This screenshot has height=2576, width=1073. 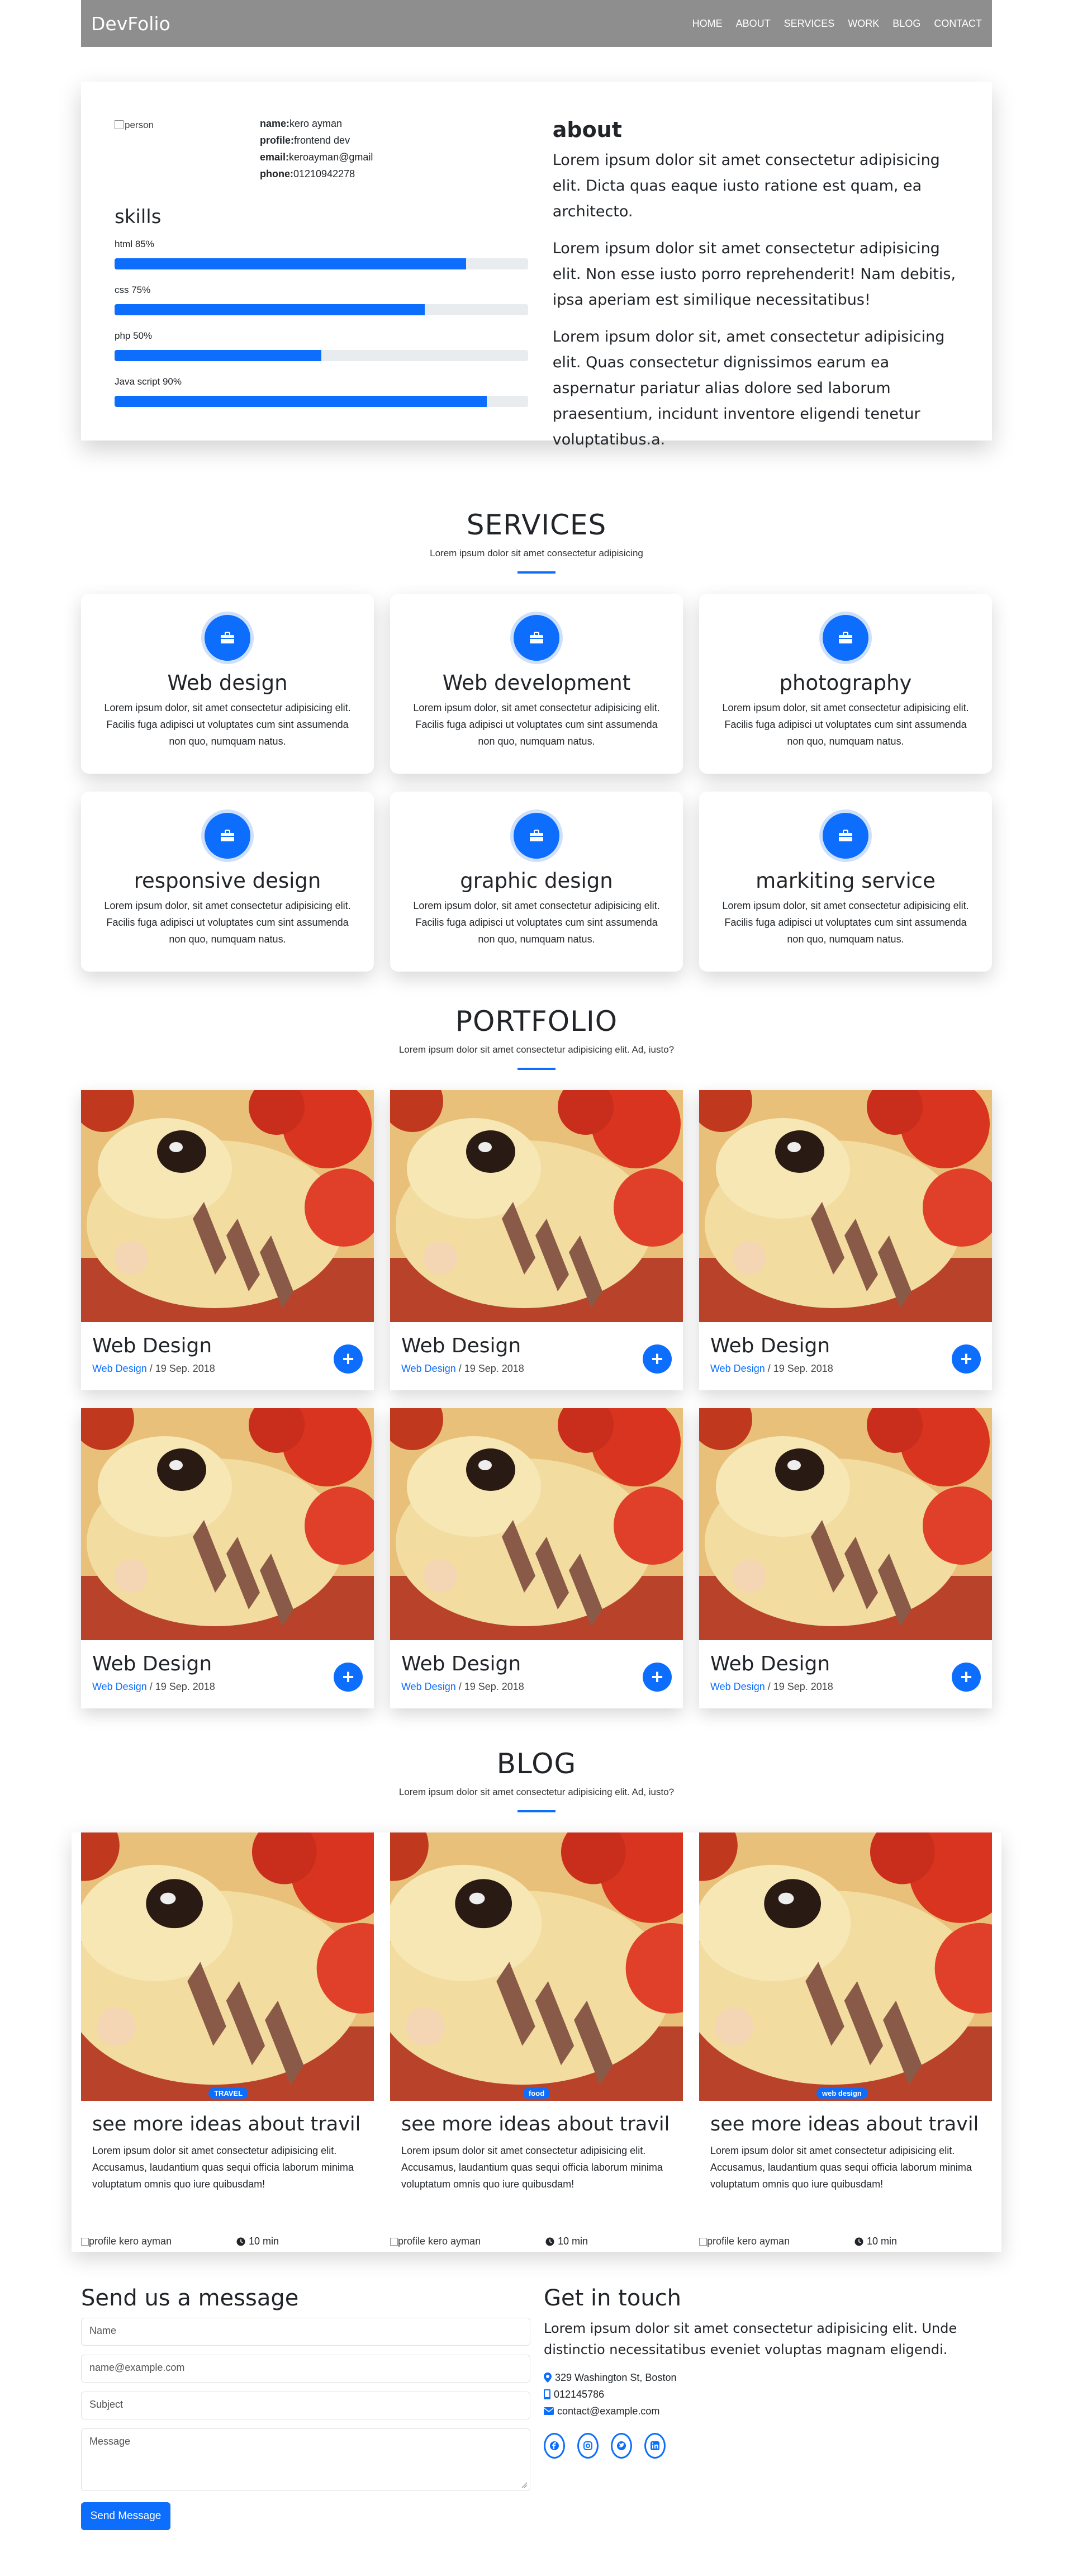 I want to click on service-title: Web design, so click(x=227, y=683).